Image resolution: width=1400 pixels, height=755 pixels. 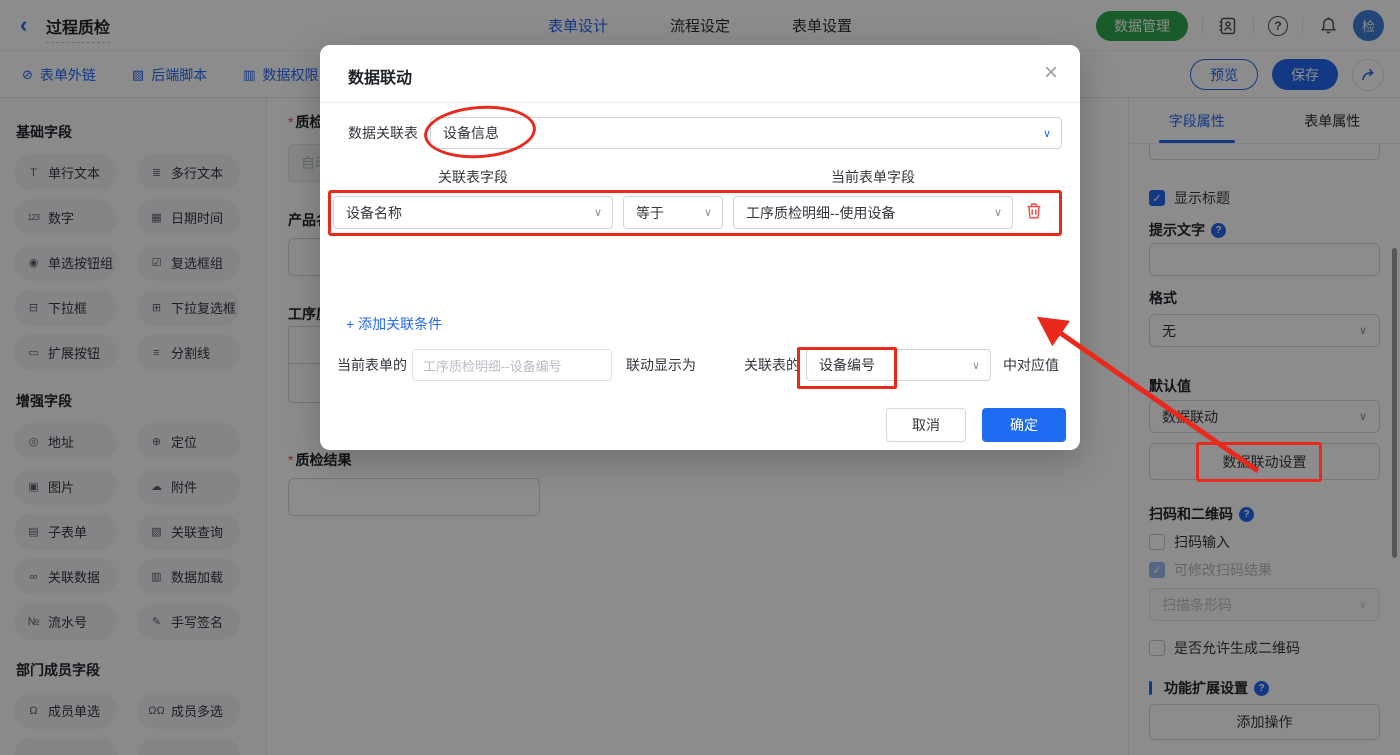 What do you see at coordinates (821, 212) in the screenshot?
I see `select-value: 工序质检明细--使用设备` at bounding box center [821, 212].